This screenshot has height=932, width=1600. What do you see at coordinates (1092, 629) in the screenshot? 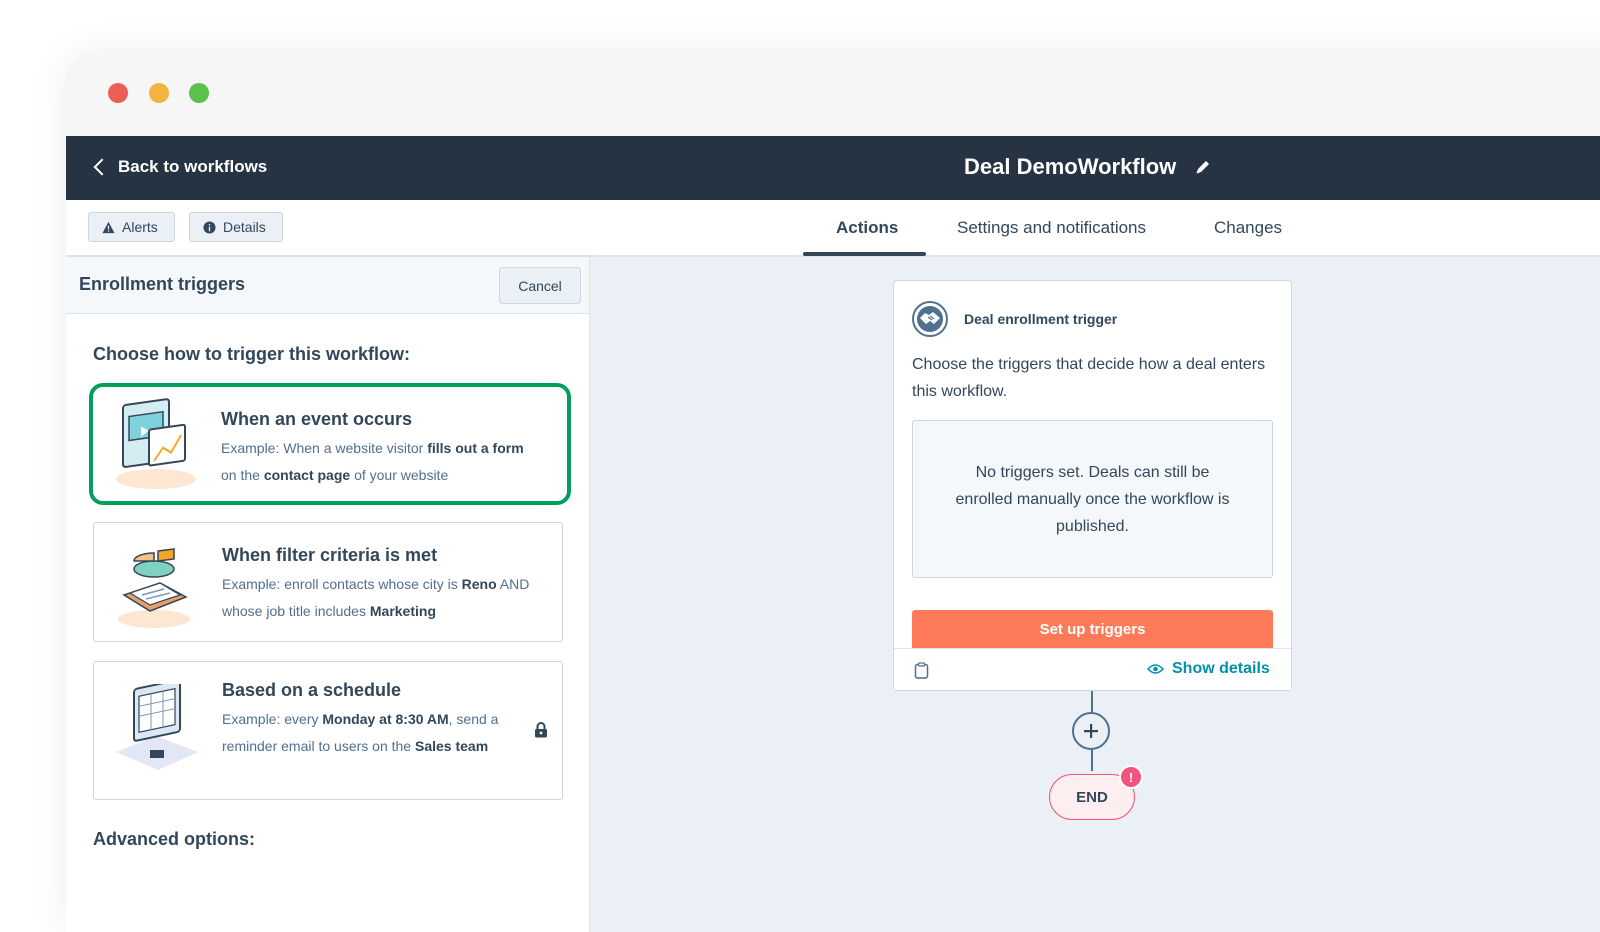
I see `set-up-triggers-button: Set up triggers` at bounding box center [1092, 629].